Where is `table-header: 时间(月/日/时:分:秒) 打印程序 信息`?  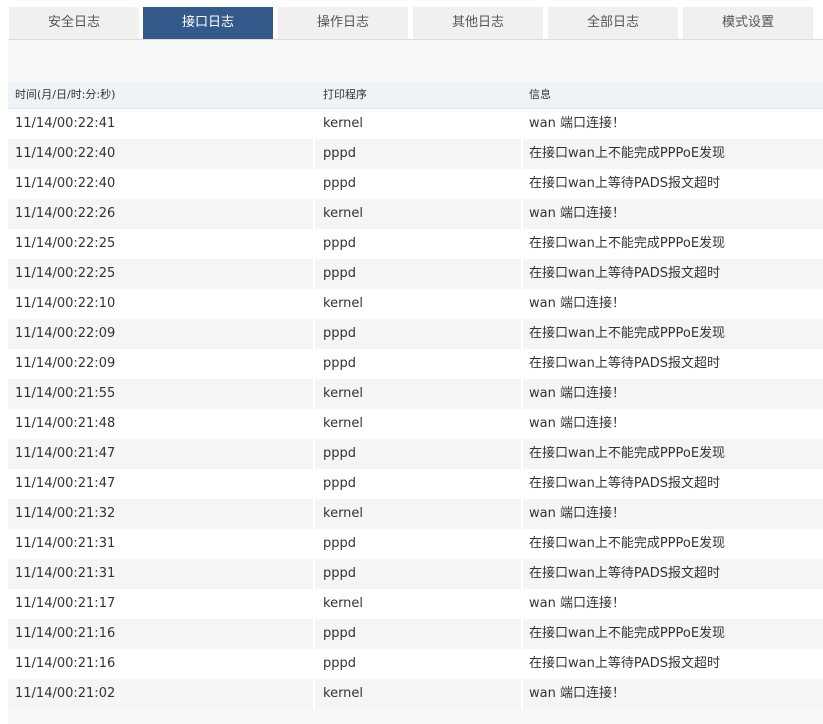 table-header: 时间(月/日/时:分:秒) 打印程序 信息 is located at coordinates (415, 95).